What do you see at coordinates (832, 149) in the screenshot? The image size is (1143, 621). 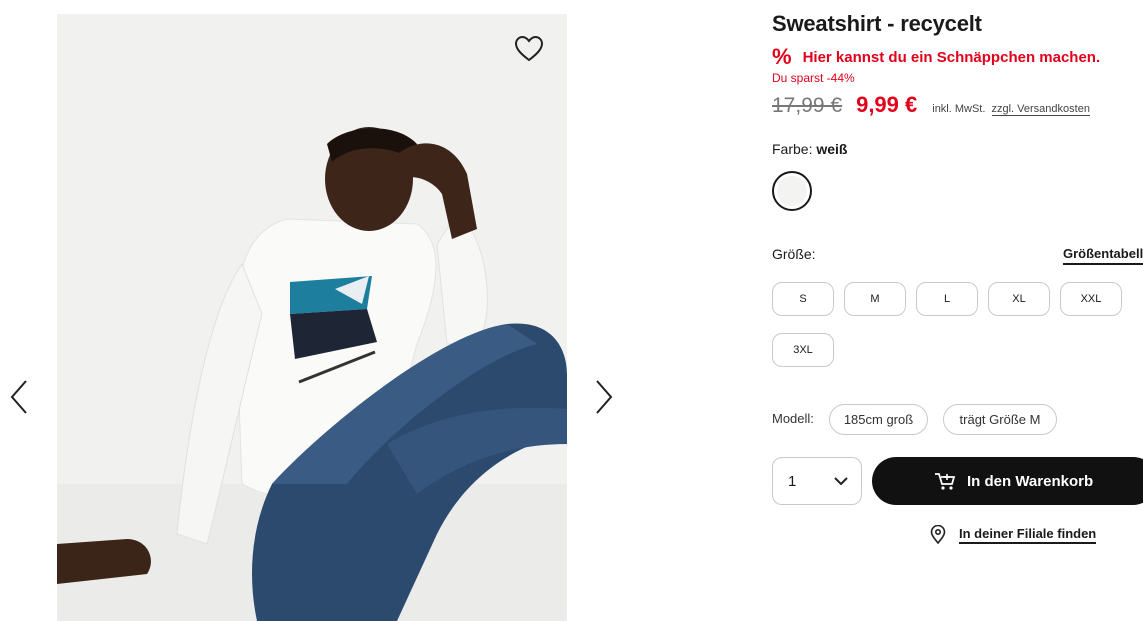 I see `color-value: weiß` at bounding box center [832, 149].